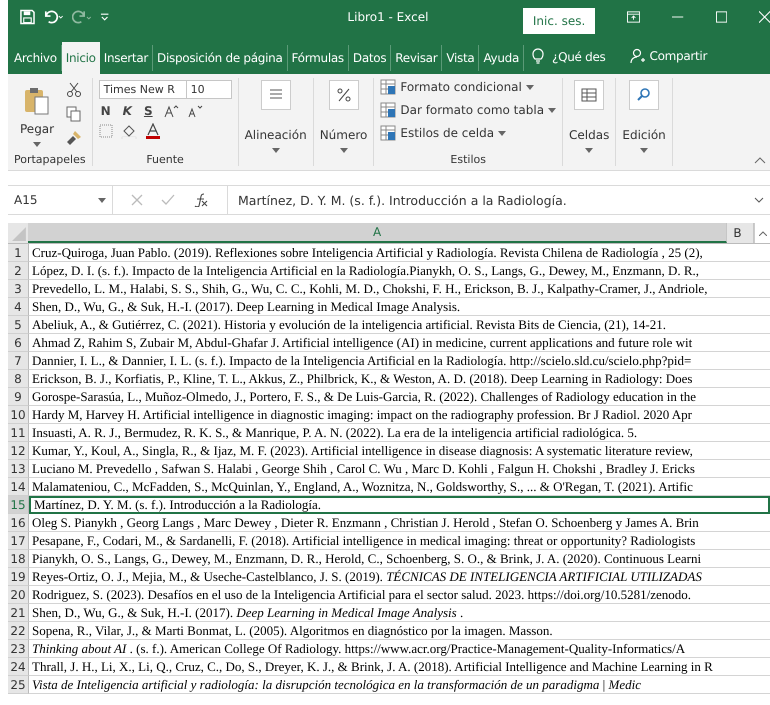  What do you see at coordinates (275, 122) in the screenshot?
I see `alignment-button: Alineación` at bounding box center [275, 122].